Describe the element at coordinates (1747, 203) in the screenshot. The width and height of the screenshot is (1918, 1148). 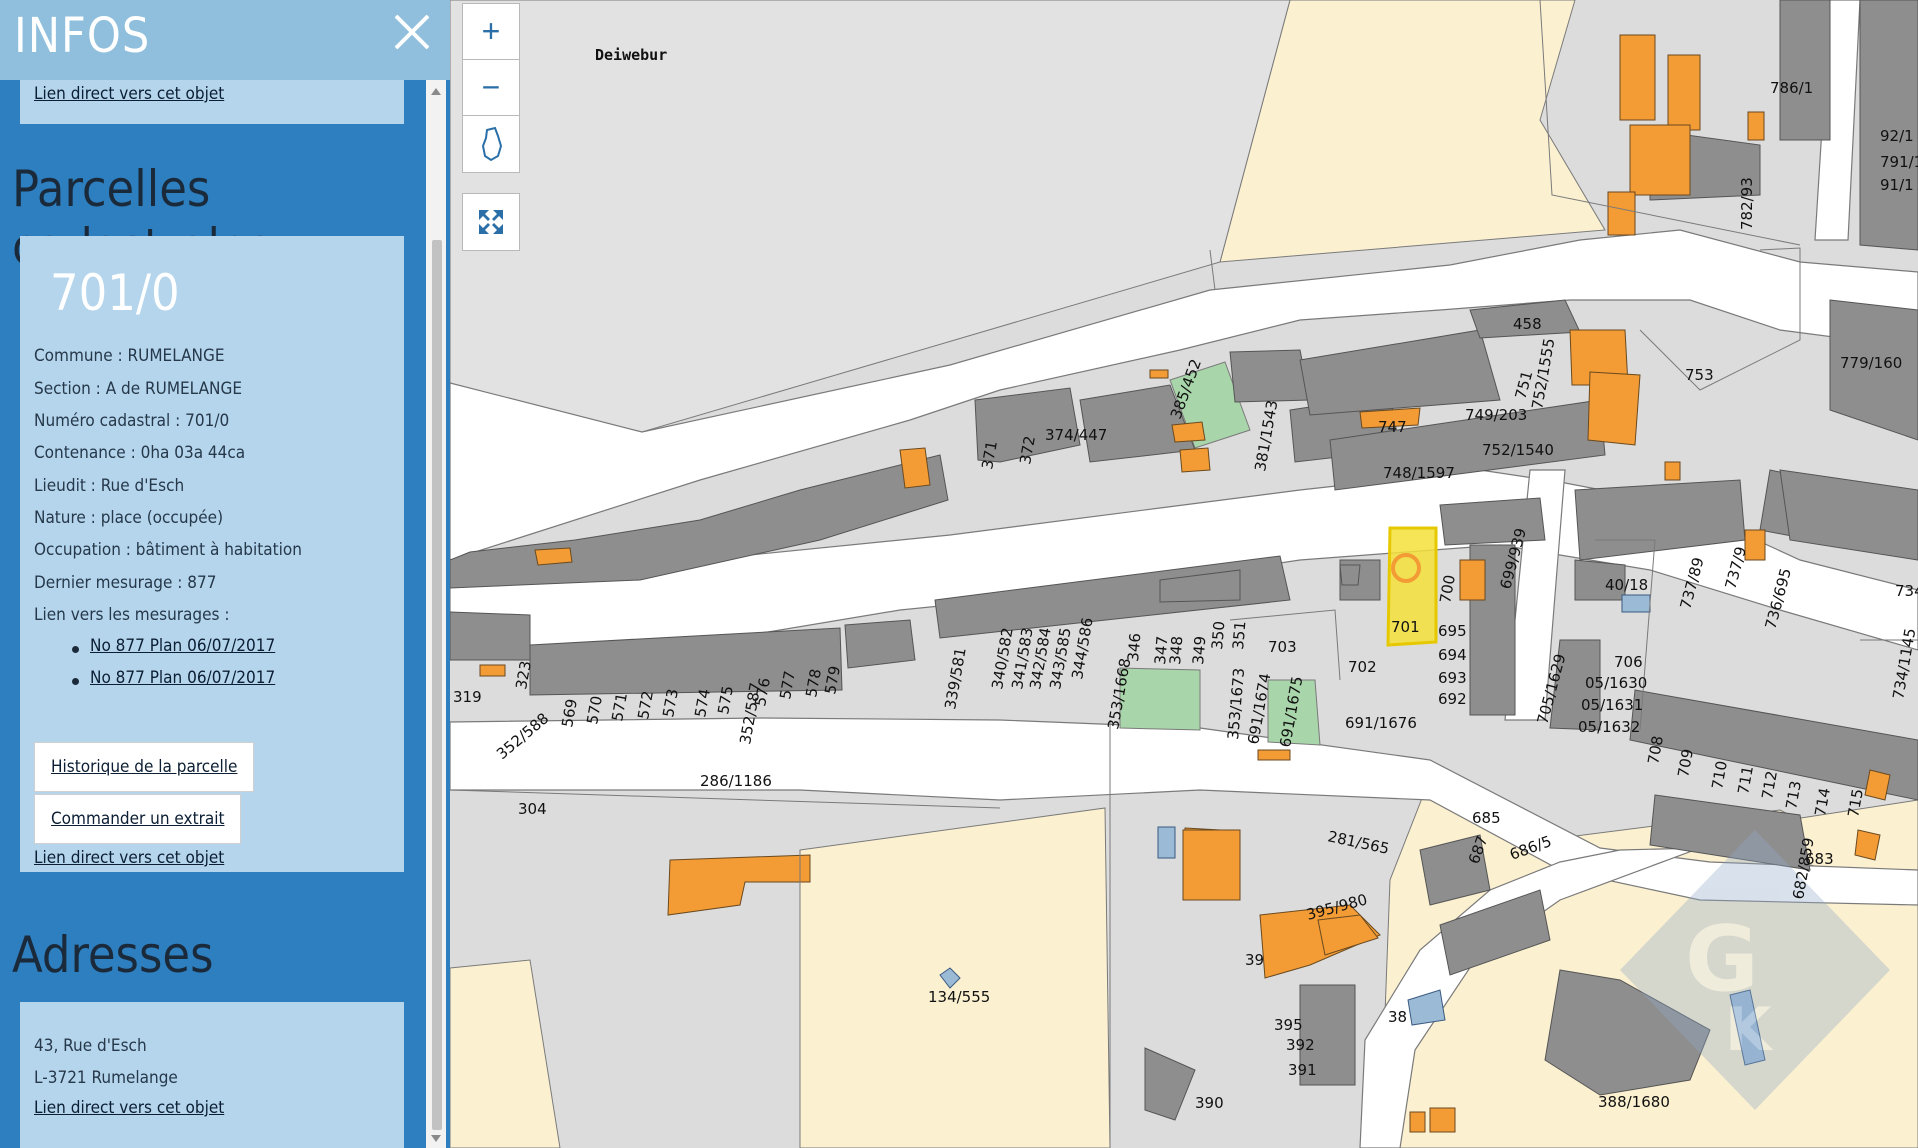
I see `parcel-label: 782/93` at that location.